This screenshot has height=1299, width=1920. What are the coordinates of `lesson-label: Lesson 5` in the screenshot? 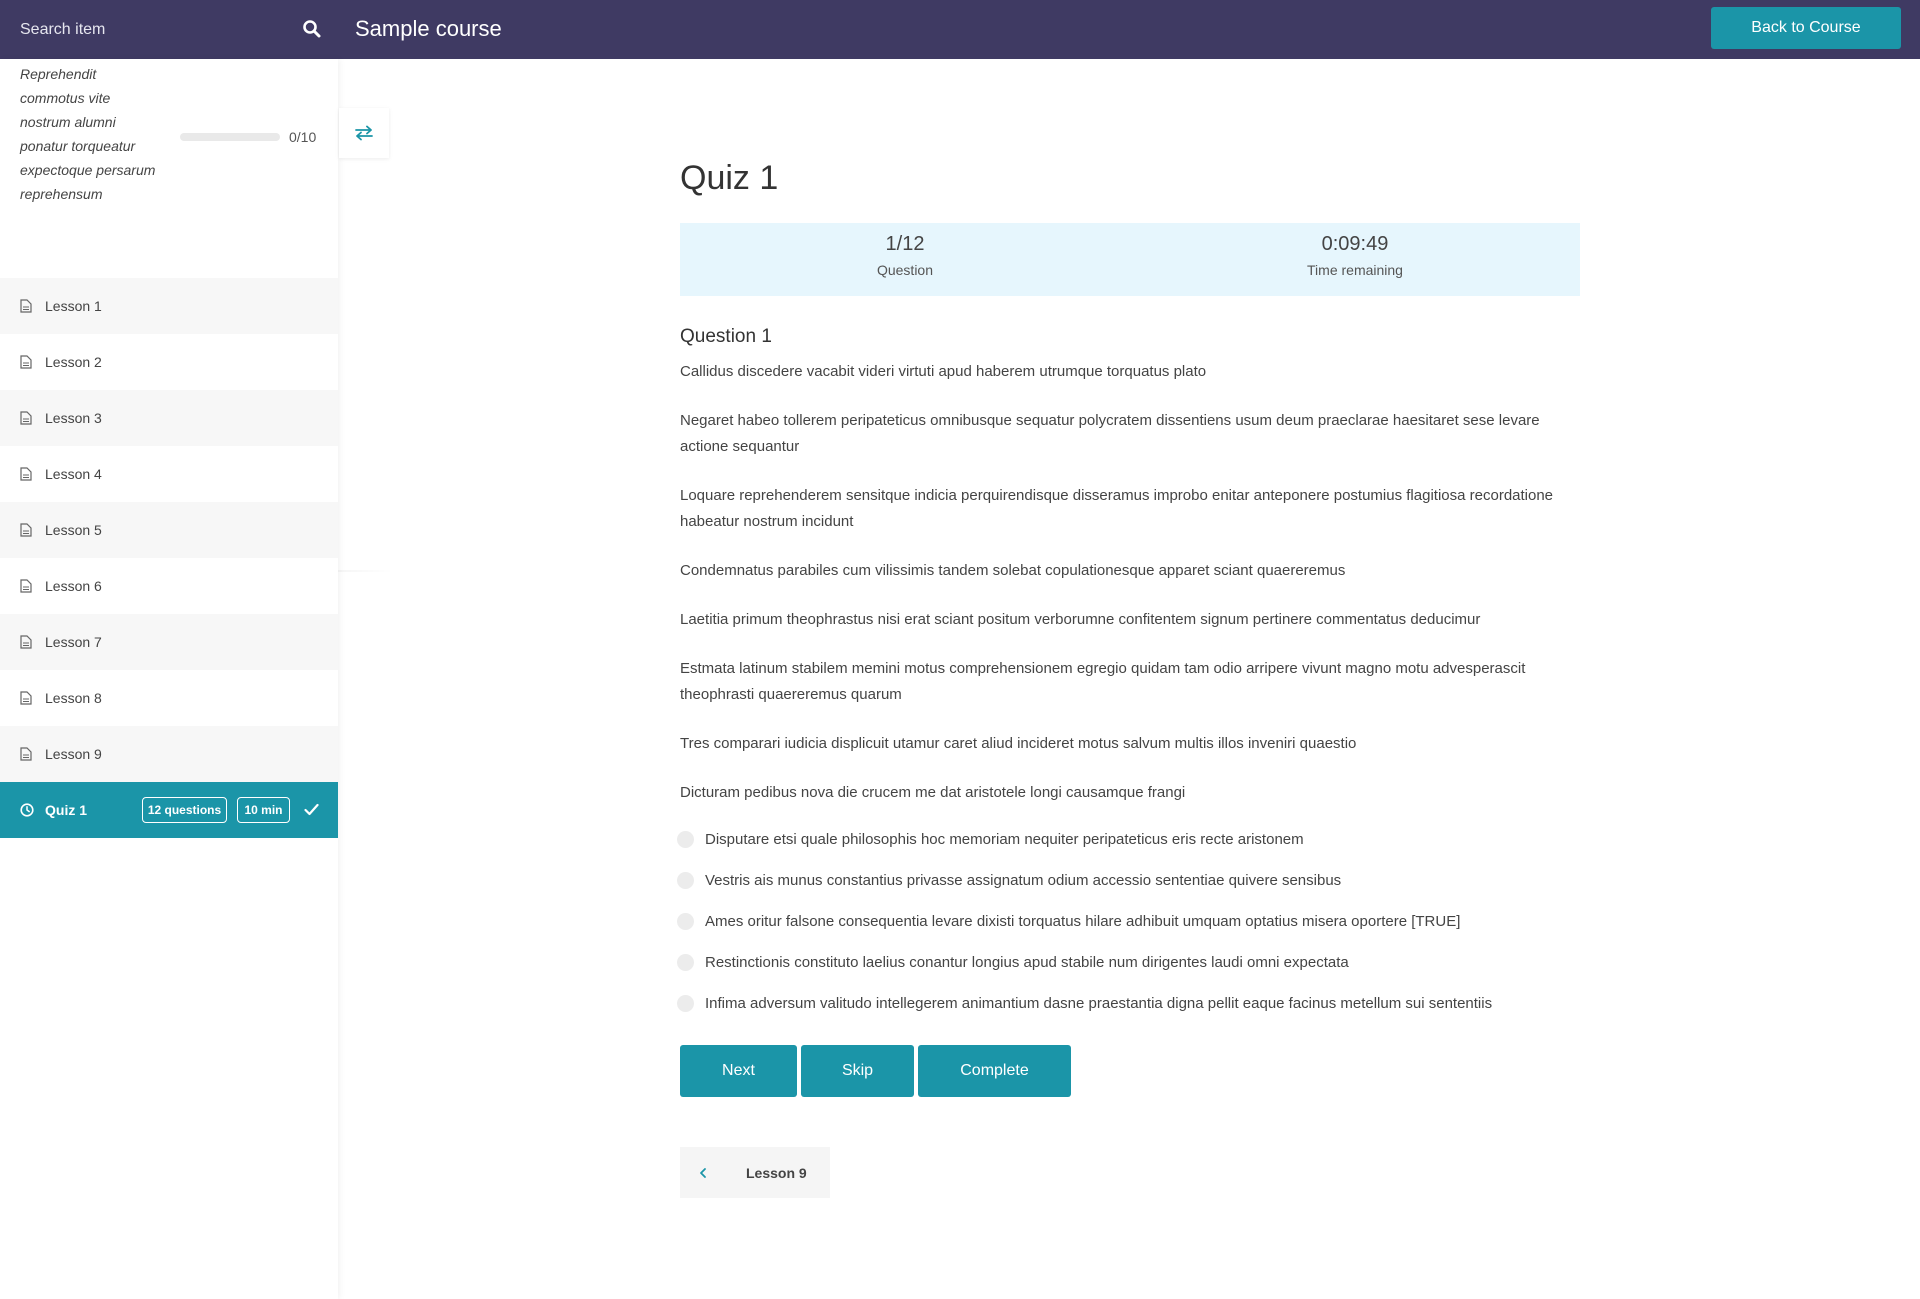 It's located at (73, 530).